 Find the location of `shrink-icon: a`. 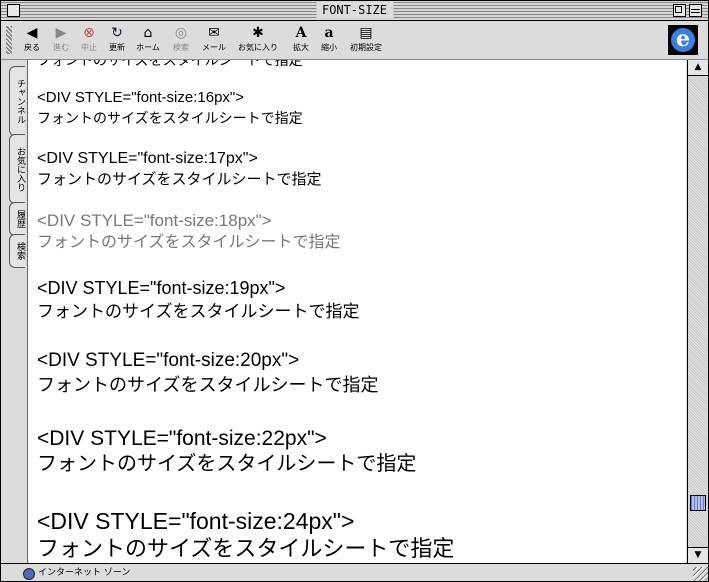

shrink-icon: a is located at coordinates (329, 33).